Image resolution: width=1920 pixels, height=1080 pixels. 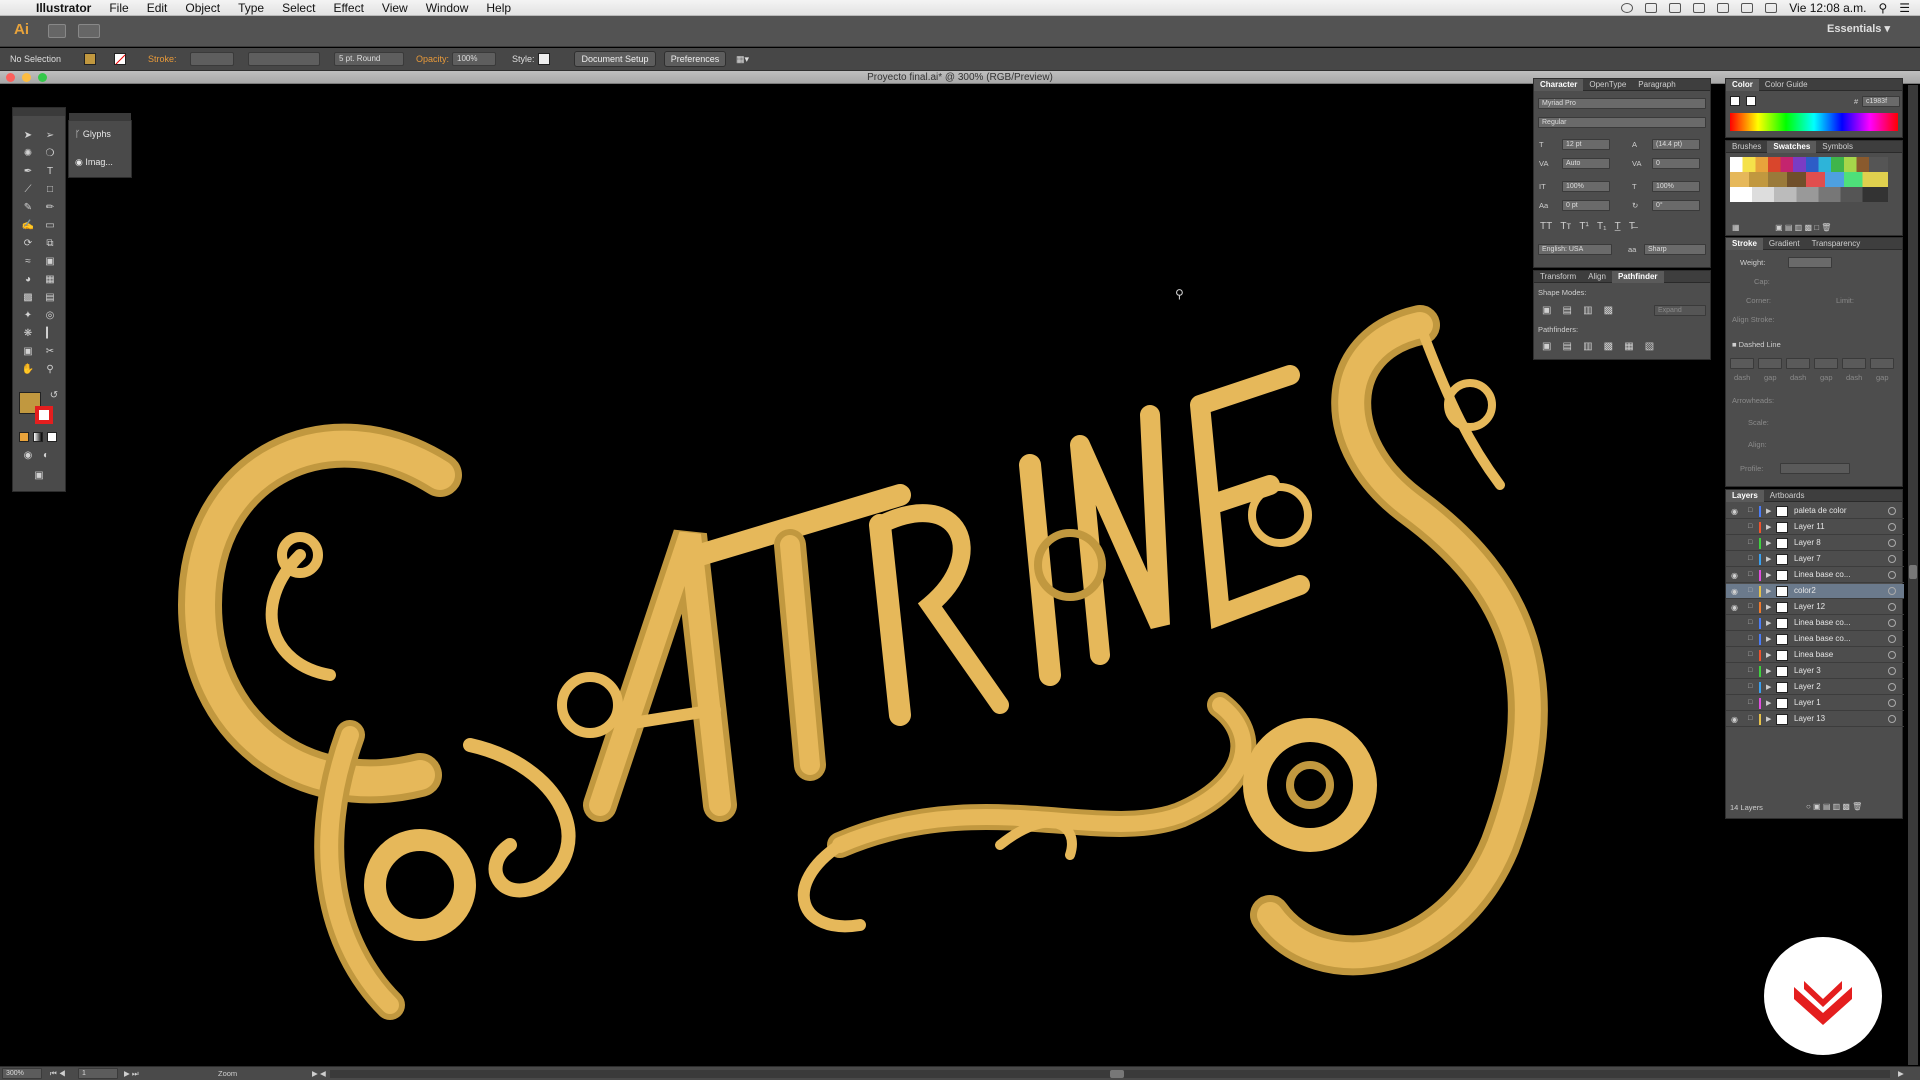 What do you see at coordinates (98, 1073) in the screenshot?
I see `artboard-number-field: 1` at bounding box center [98, 1073].